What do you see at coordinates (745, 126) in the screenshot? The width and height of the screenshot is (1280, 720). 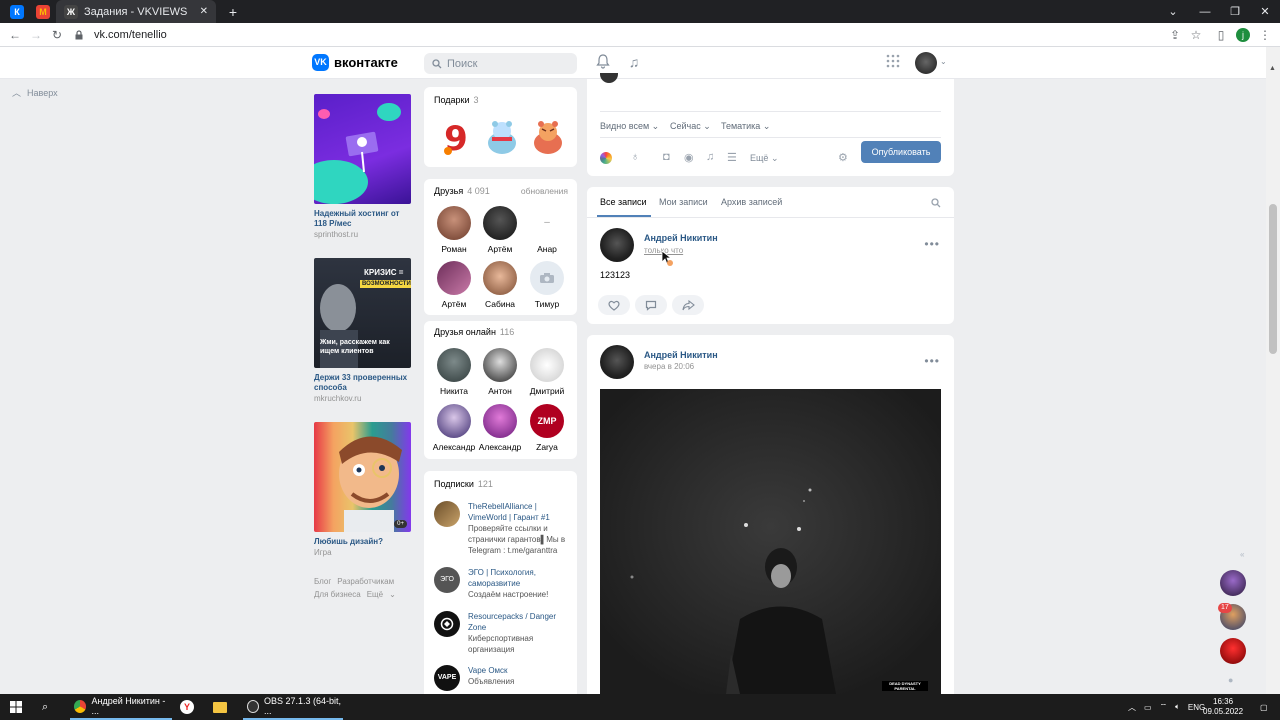 I see `topic-dropdown: Тематика ⌄` at bounding box center [745, 126].